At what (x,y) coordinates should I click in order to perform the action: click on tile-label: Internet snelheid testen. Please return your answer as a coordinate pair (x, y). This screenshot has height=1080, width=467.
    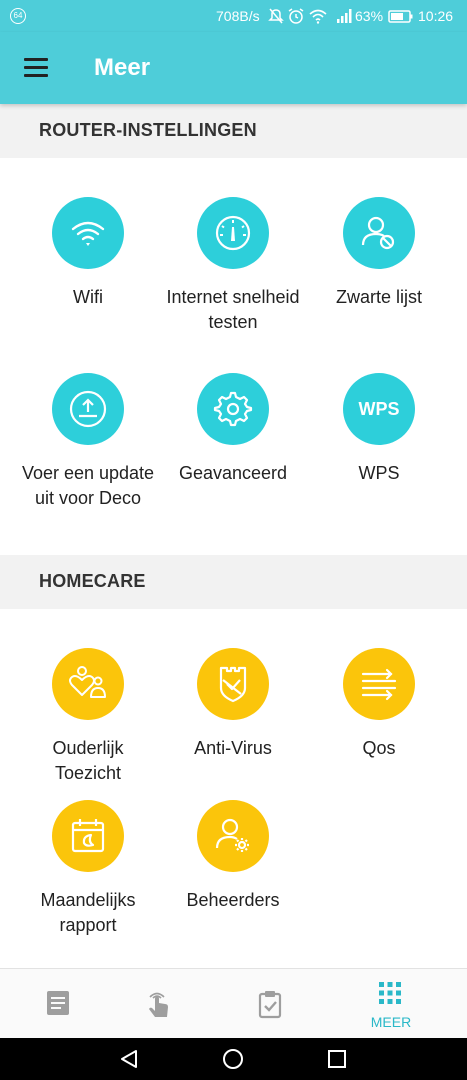
    Looking at the image, I should click on (233, 309).